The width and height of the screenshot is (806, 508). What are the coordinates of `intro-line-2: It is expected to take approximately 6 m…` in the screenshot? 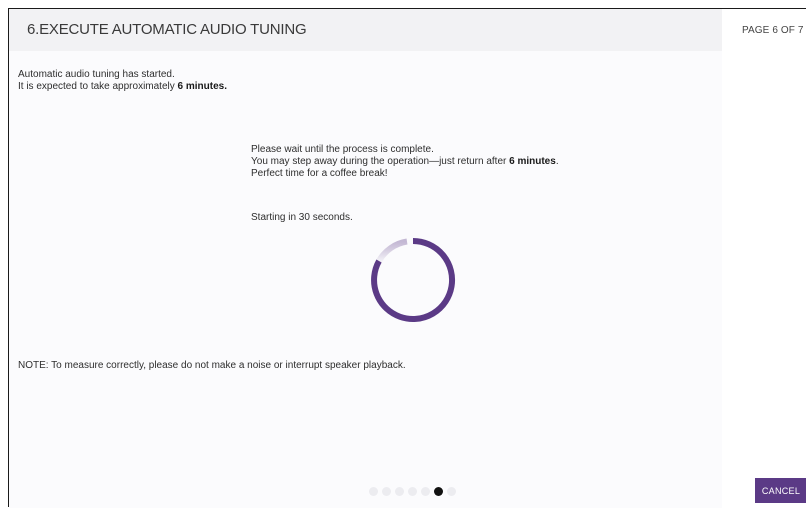 It's located at (122, 87).